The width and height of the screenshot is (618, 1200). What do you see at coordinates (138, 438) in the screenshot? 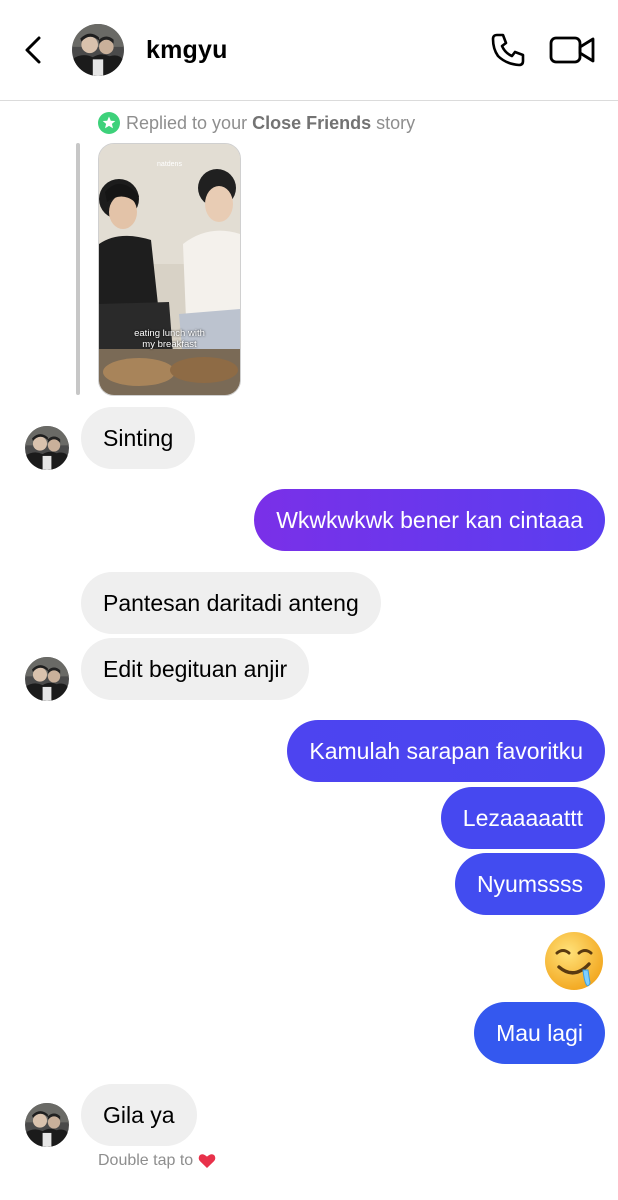
I see `message-bubble-incoming: Sinting` at bounding box center [138, 438].